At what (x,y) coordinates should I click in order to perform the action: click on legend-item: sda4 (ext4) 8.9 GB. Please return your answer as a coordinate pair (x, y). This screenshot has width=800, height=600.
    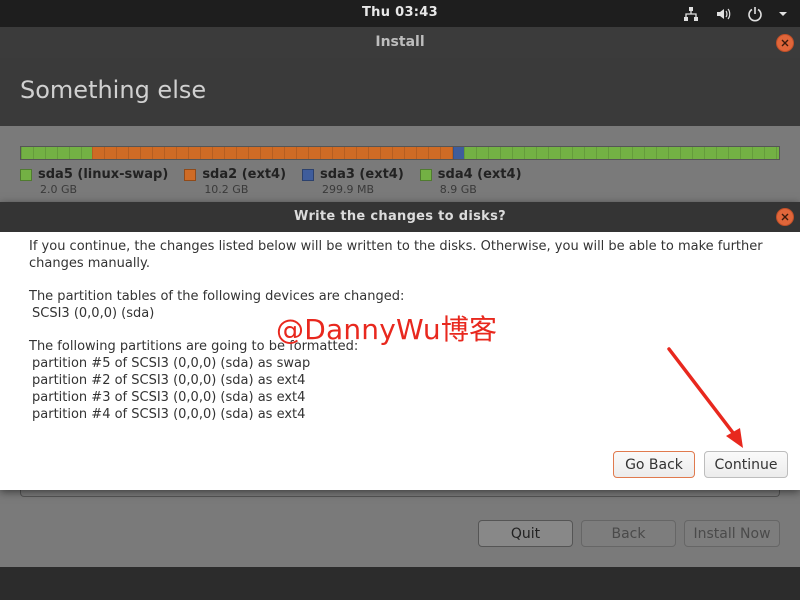
    Looking at the image, I should click on (470, 182).